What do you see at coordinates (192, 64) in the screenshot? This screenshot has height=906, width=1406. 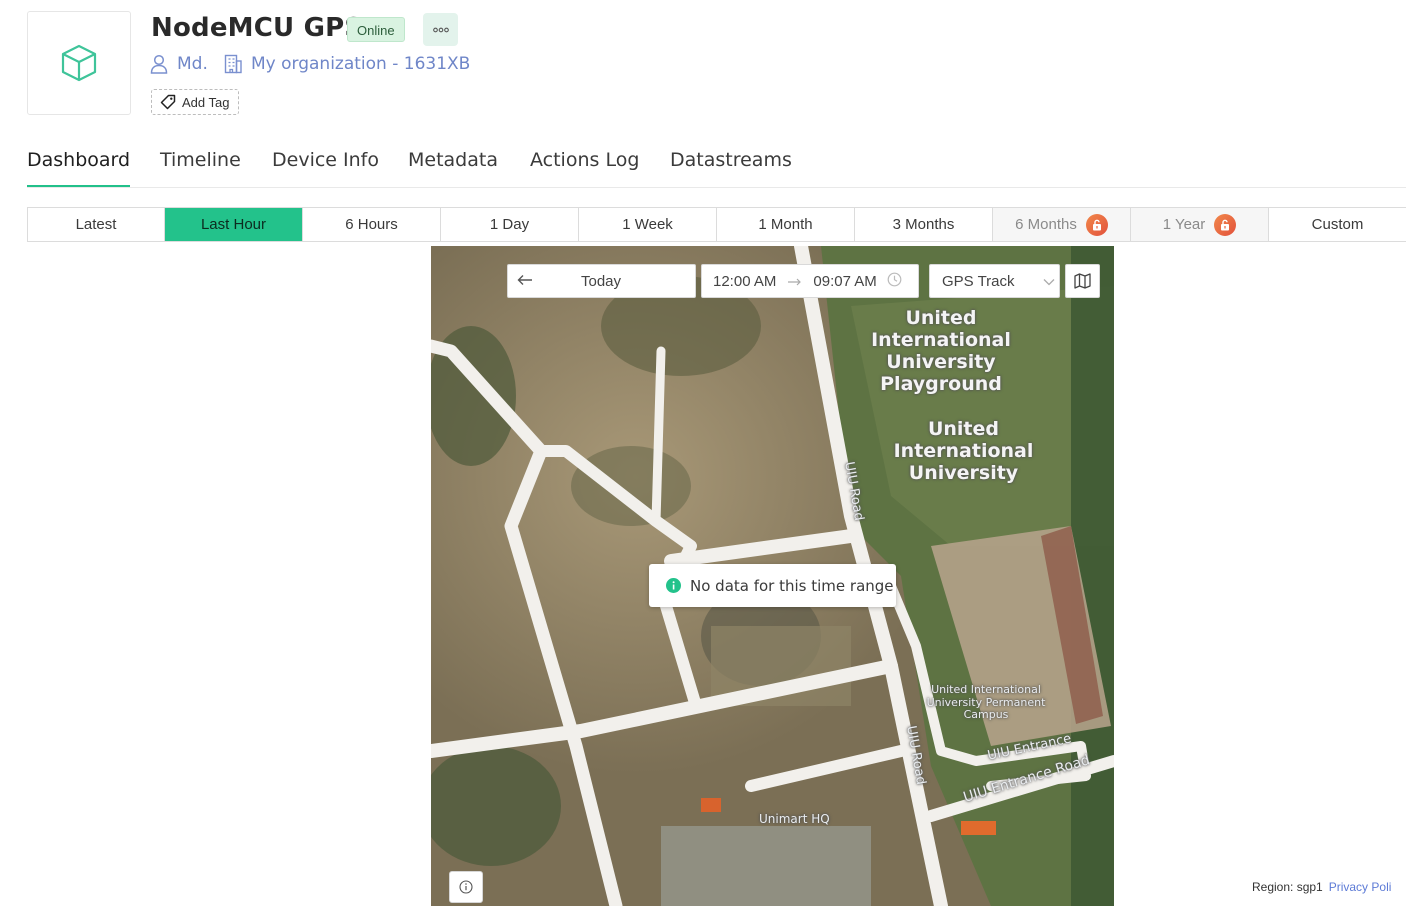 I see `owner-name: Md.` at bounding box center [192, 64].